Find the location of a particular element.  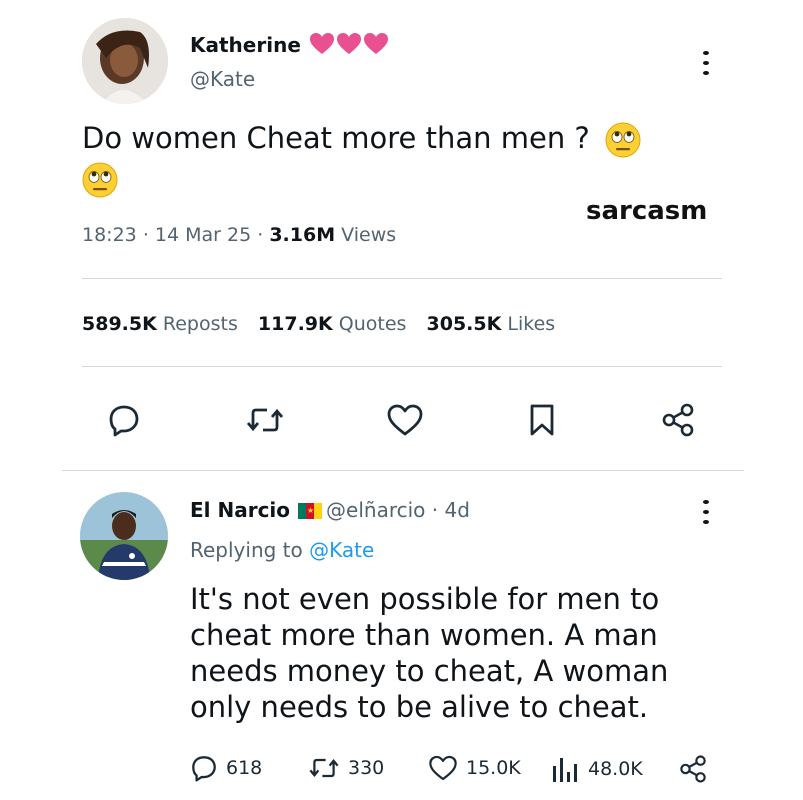

reply-replies-button: 618 is located at coordinates (226, 768).